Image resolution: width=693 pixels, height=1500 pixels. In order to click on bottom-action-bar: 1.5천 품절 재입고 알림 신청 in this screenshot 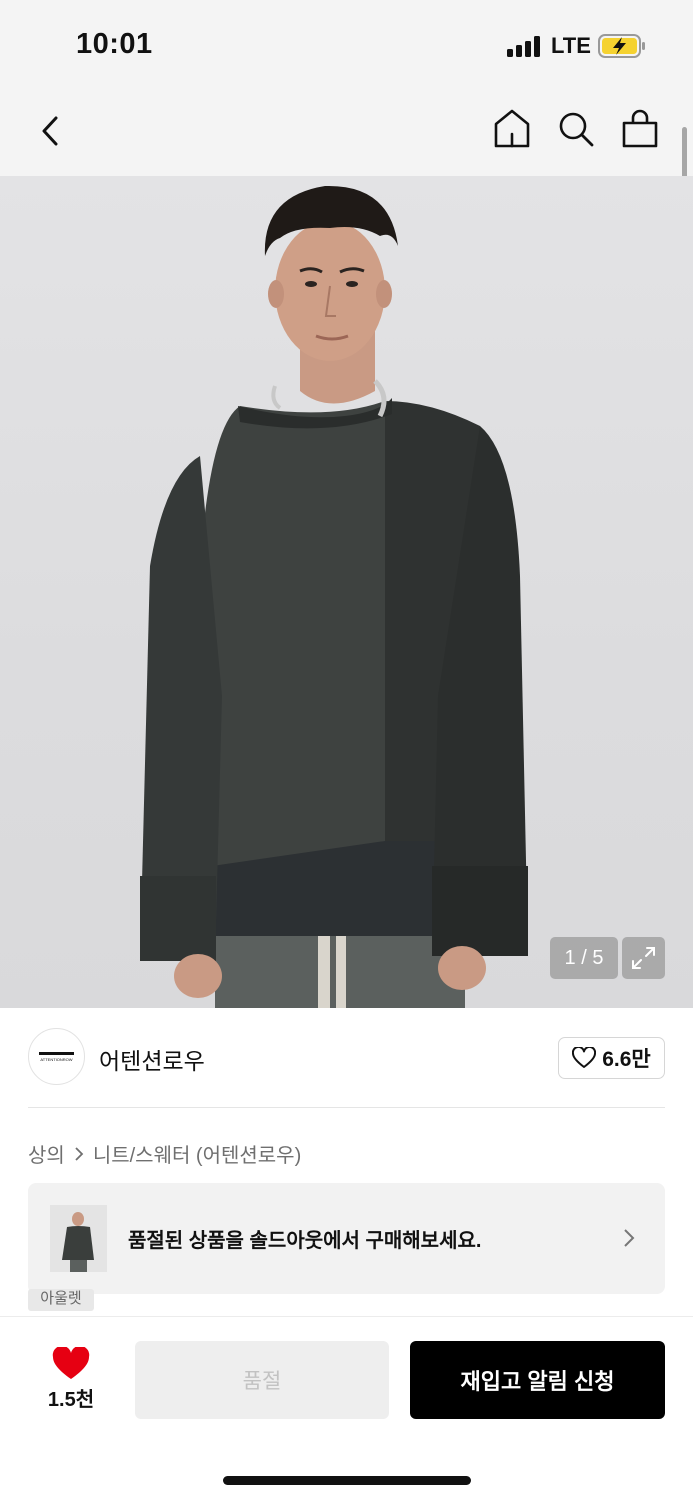, I will do `click(346, 1408)`.